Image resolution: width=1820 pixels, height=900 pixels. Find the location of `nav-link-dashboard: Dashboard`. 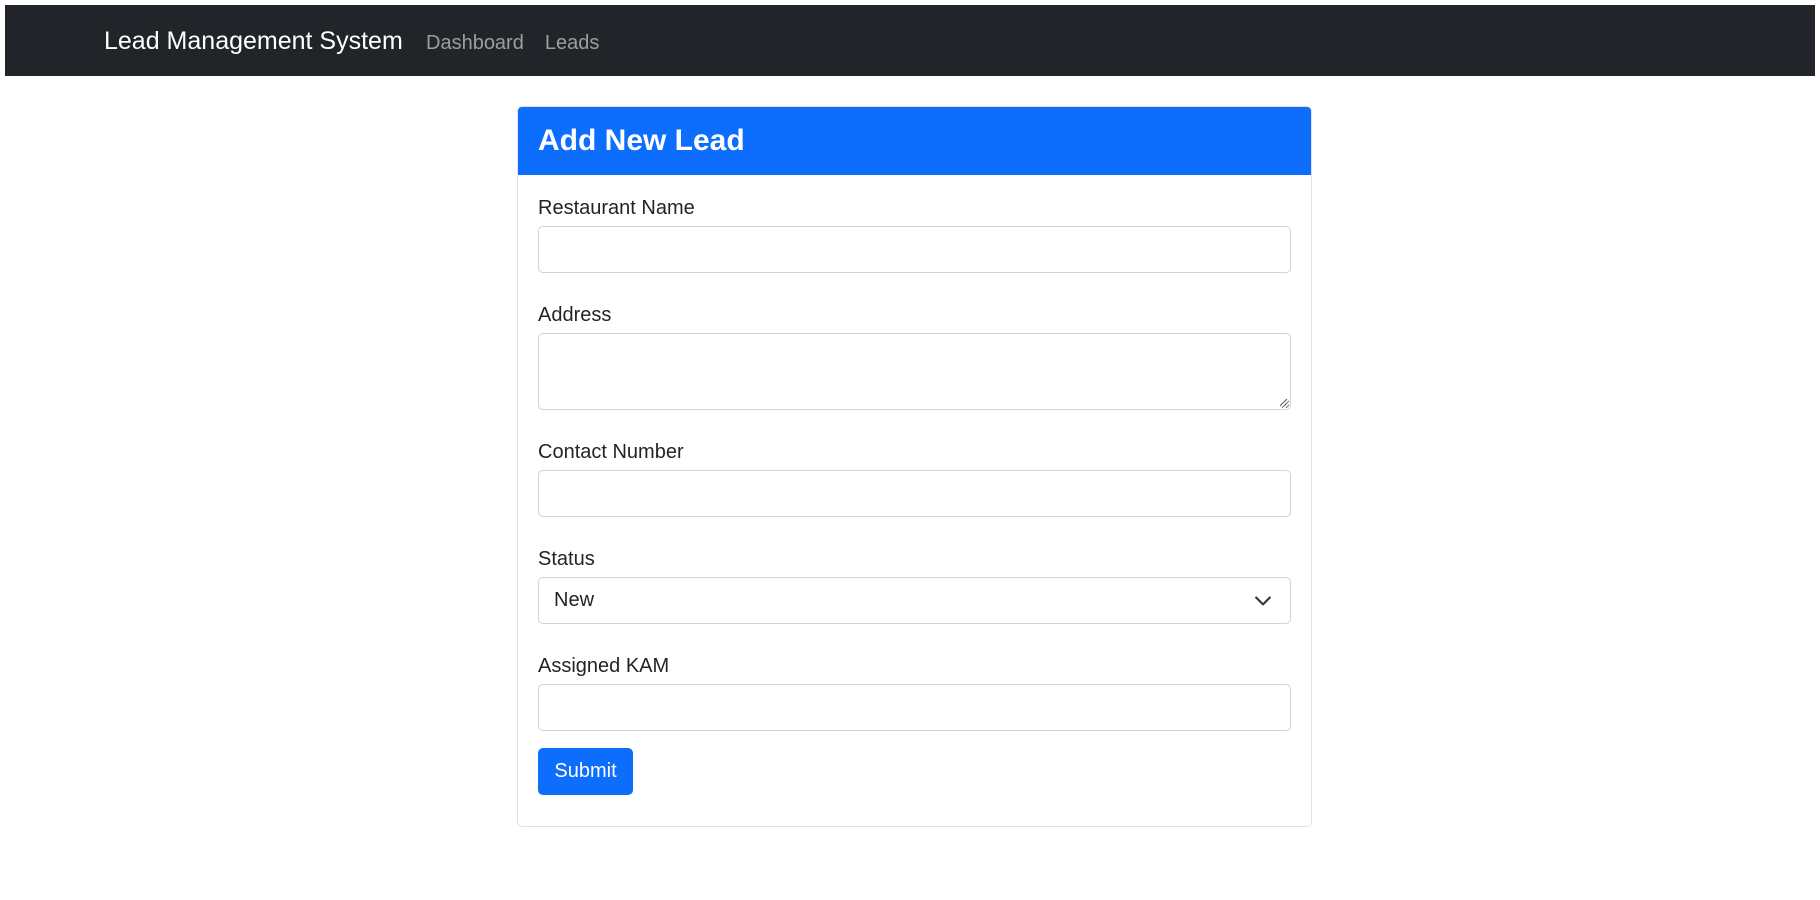

nav-link-dashboard: Dashboard is located at coordinates (475, 43).